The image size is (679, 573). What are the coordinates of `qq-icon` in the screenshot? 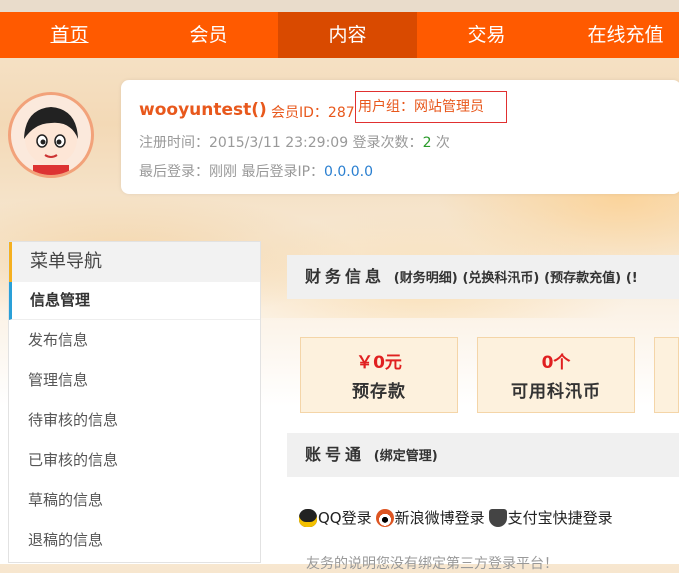 It's located at (308, 517).